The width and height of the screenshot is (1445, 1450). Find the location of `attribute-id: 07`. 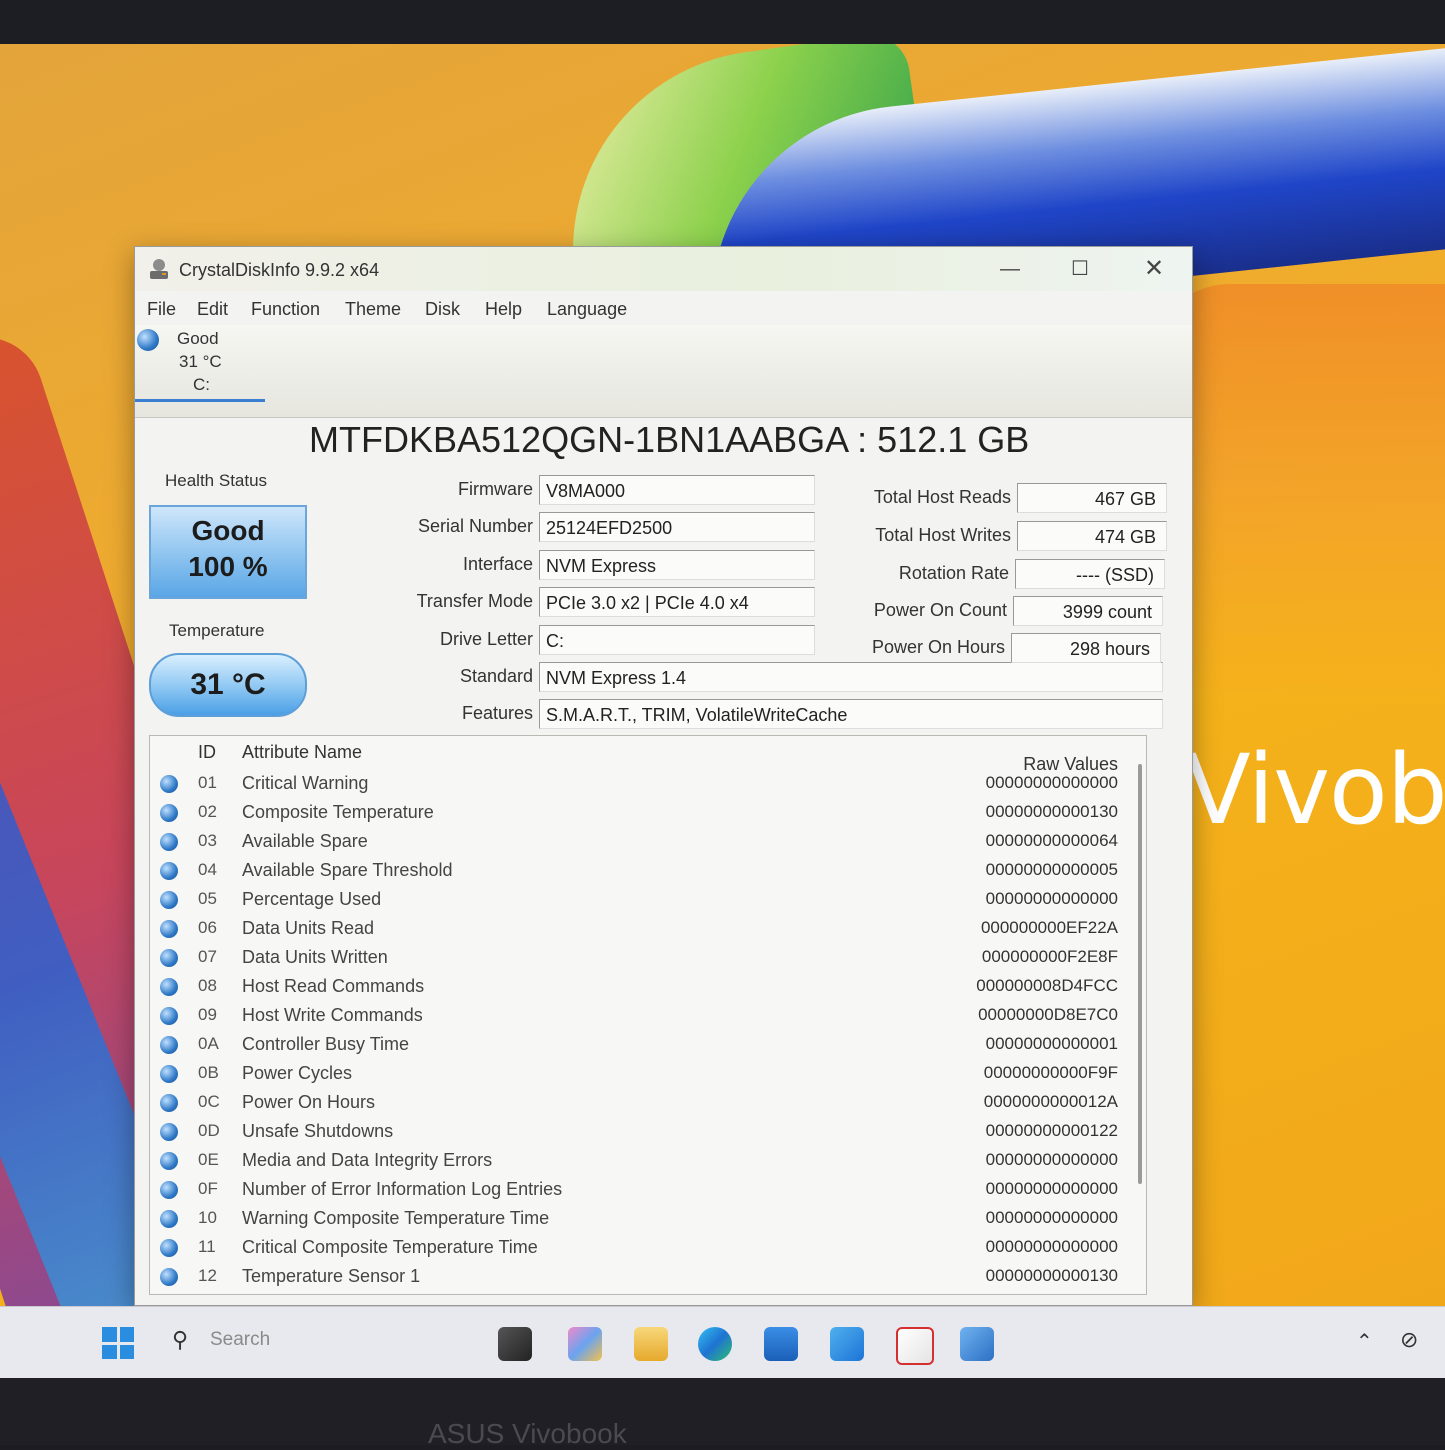

attribute-id: 07 is located at coordinates (207, 956).